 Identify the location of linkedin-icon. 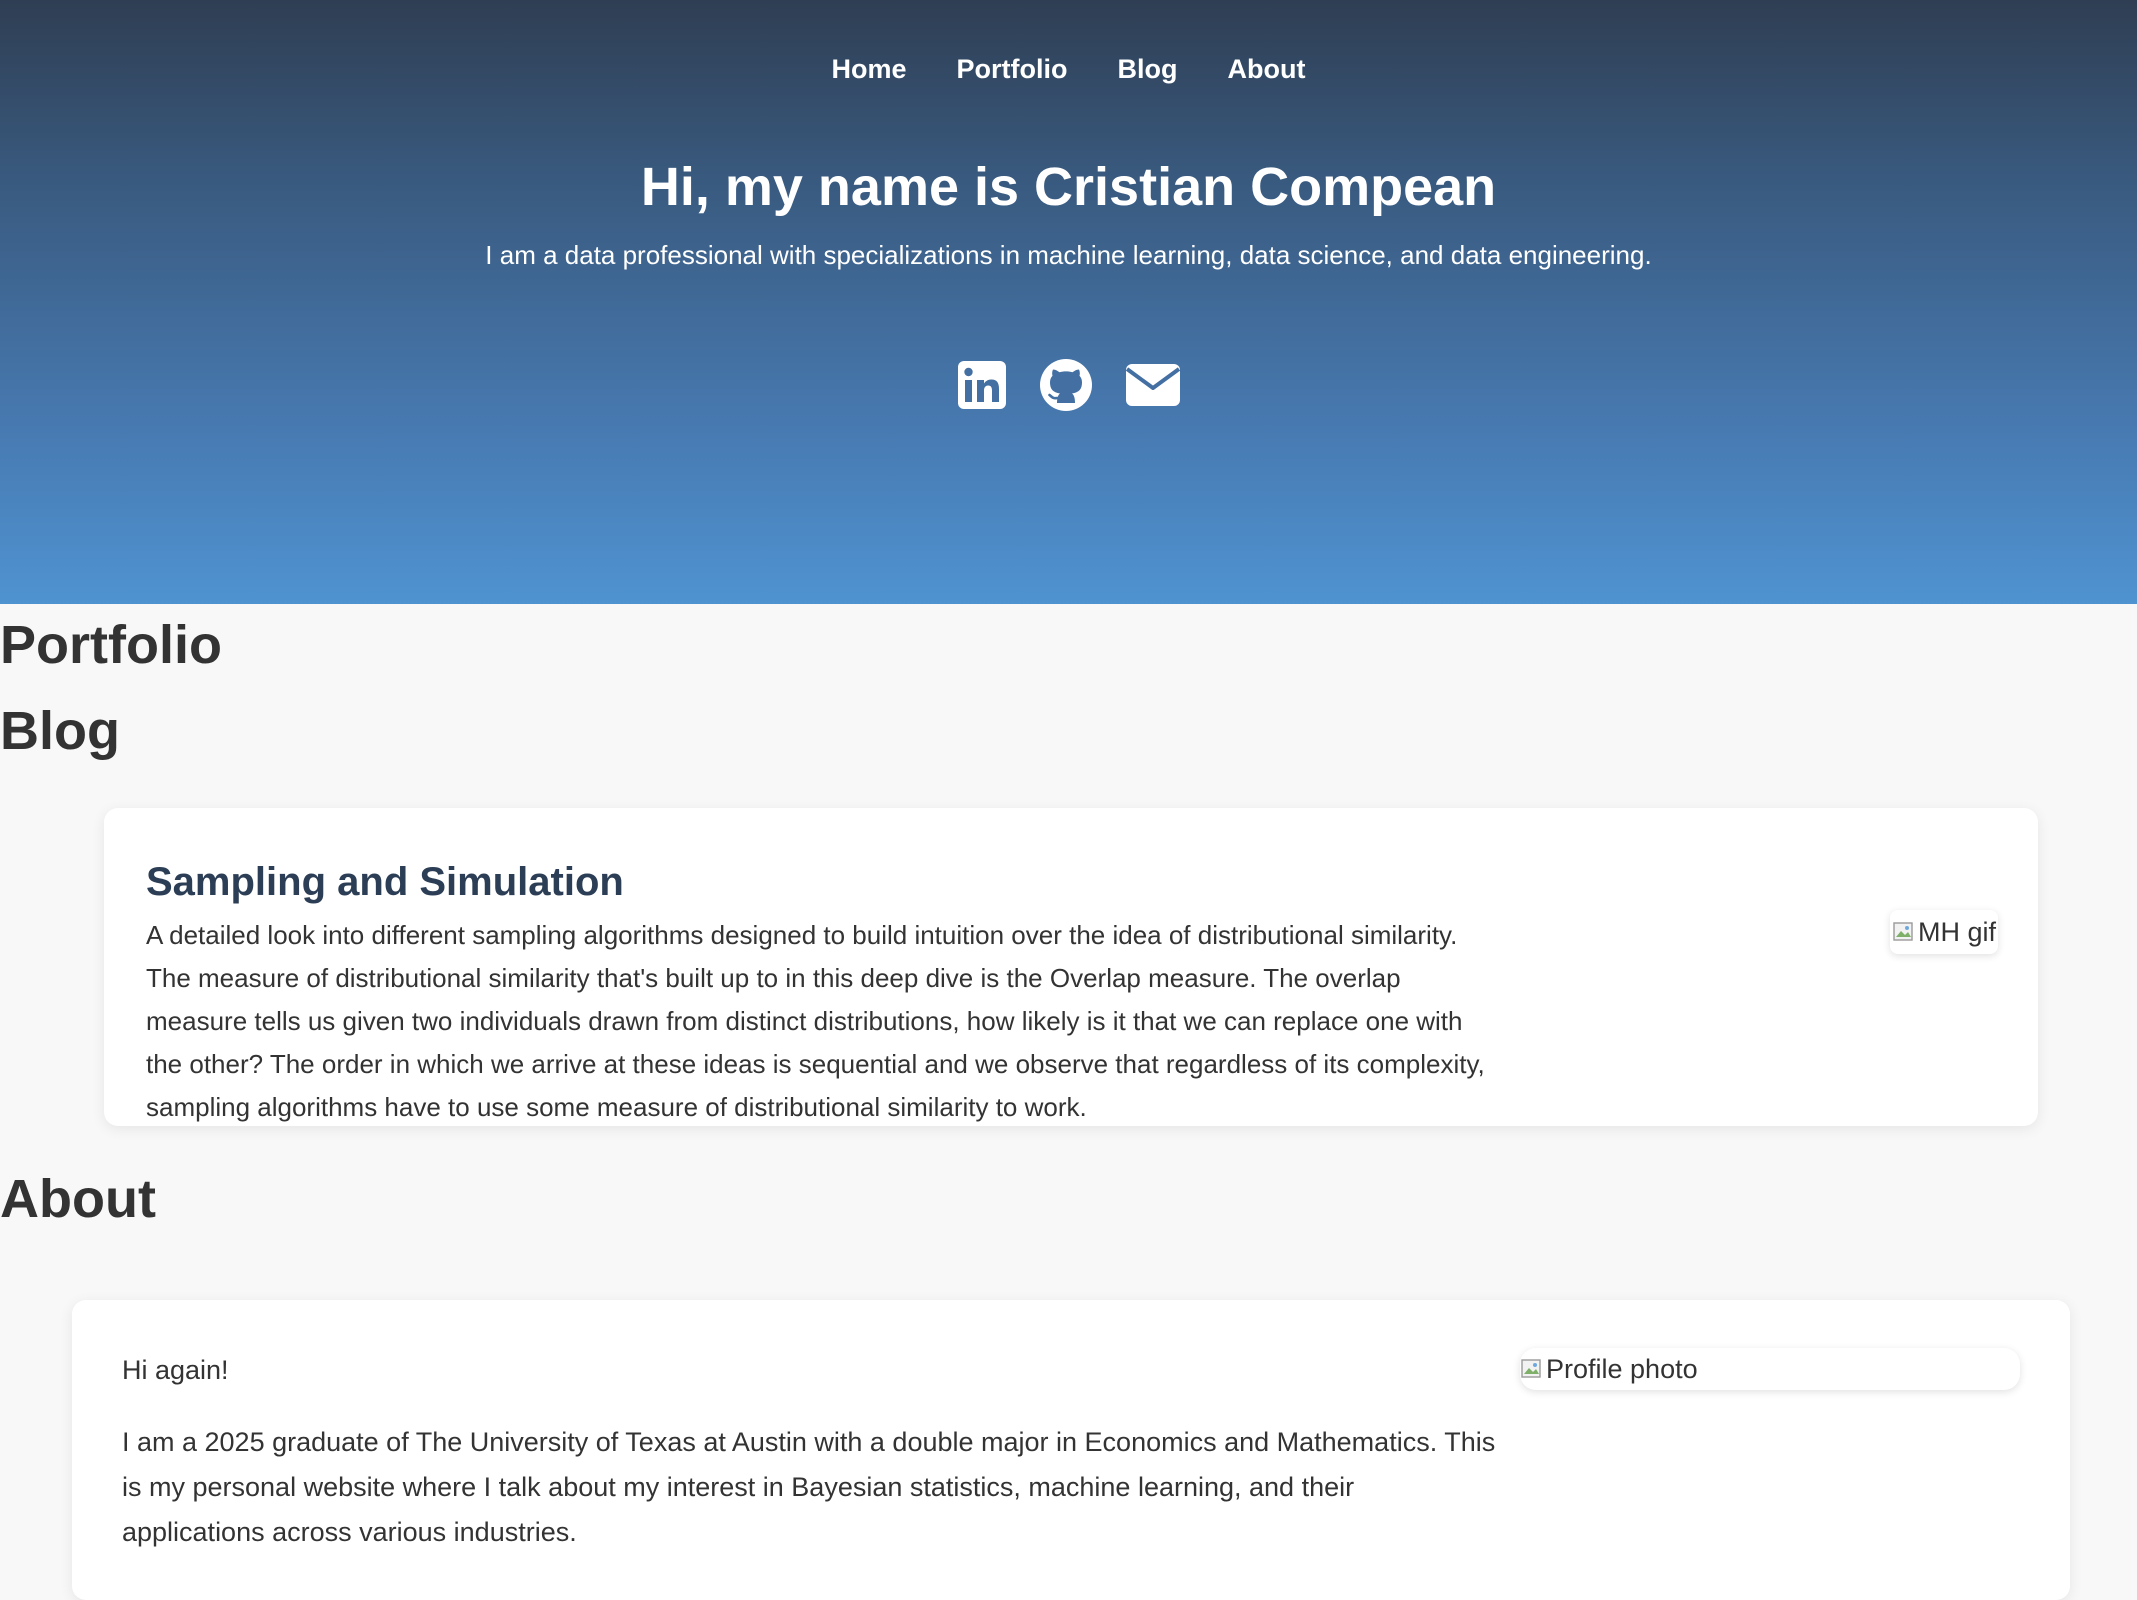
(982, 387).